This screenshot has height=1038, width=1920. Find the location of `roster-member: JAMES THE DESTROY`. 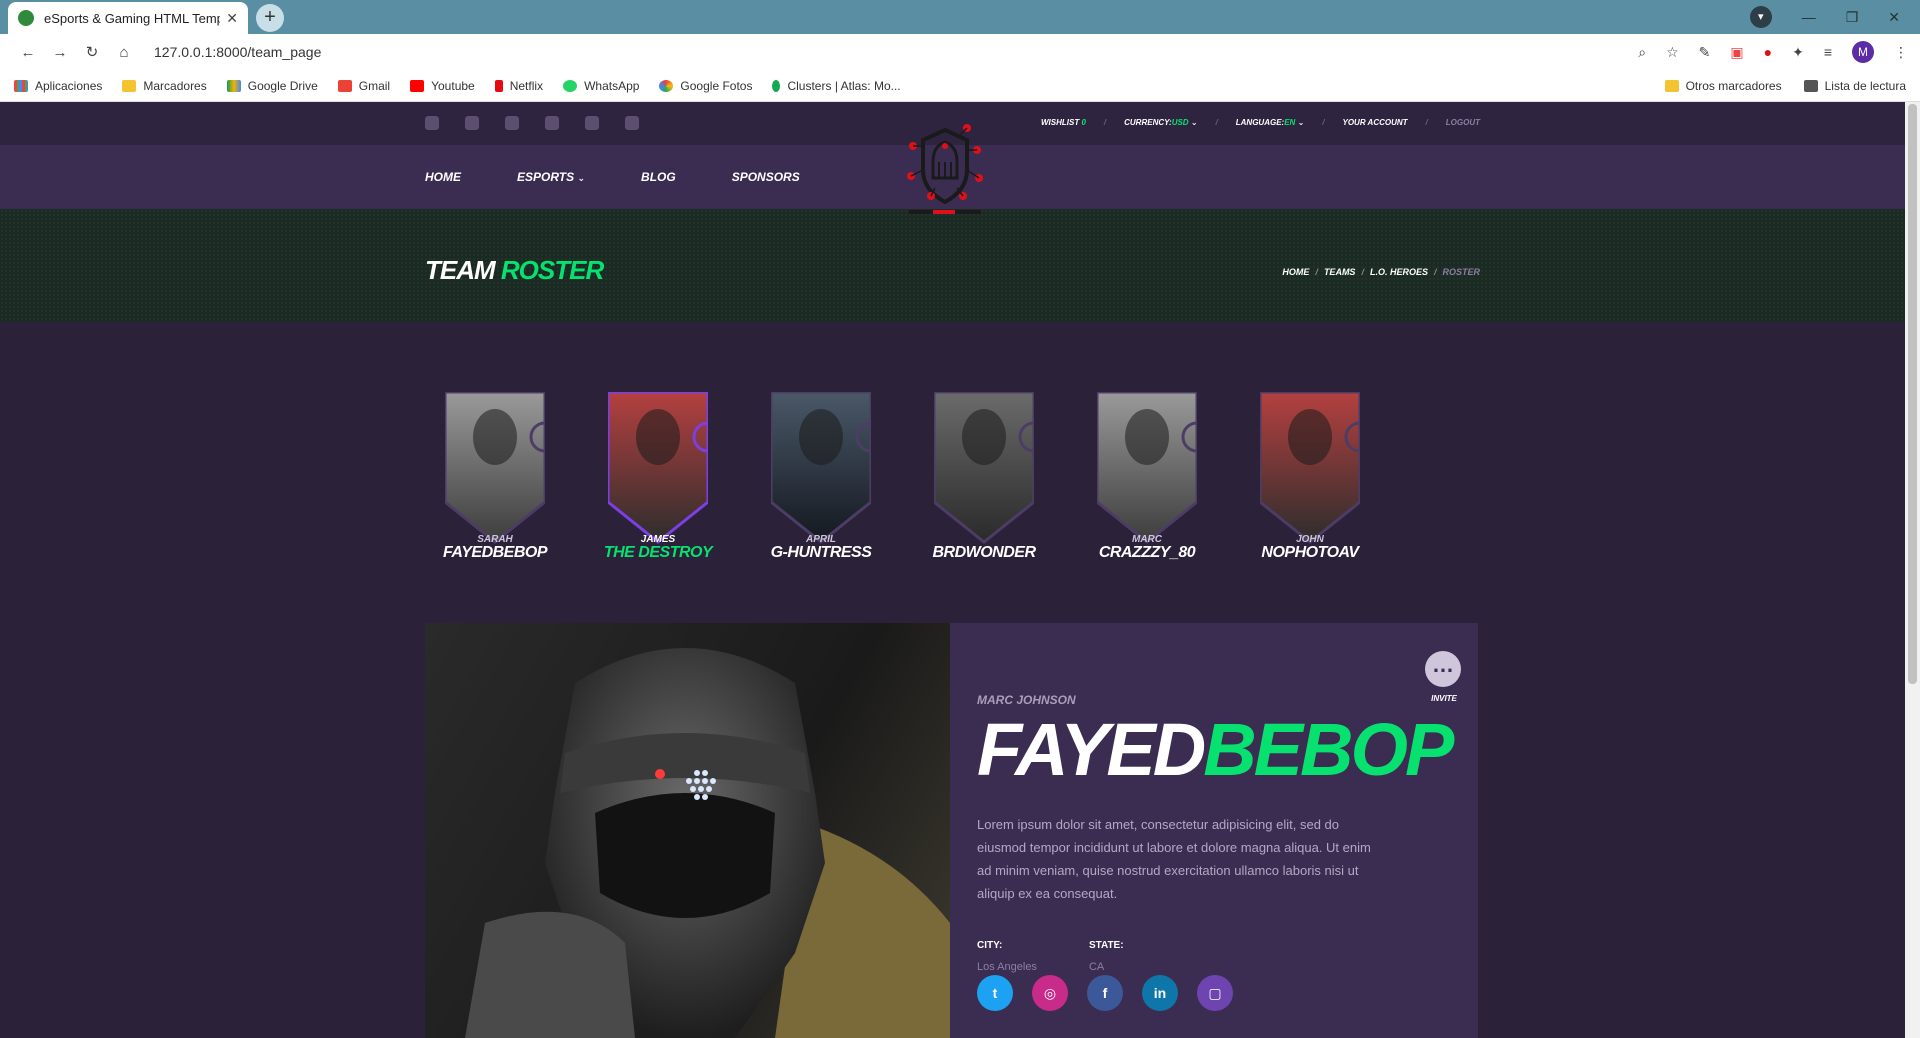

roster-member: JAMES THE DESTROY is located at coordinates (650, 482).